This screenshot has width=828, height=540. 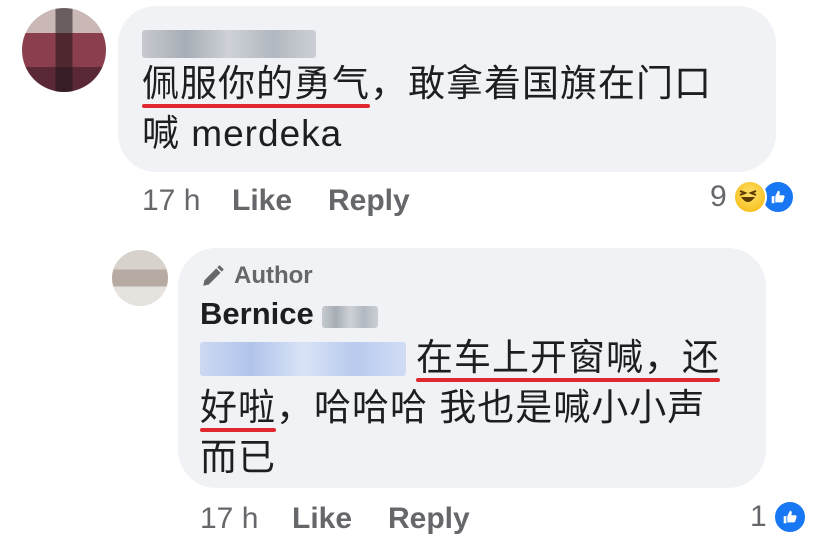 What do you see at coordinates (350, 317) in the screenshot?
I see `author-surname-redacted` at bounding box center [350, 317].